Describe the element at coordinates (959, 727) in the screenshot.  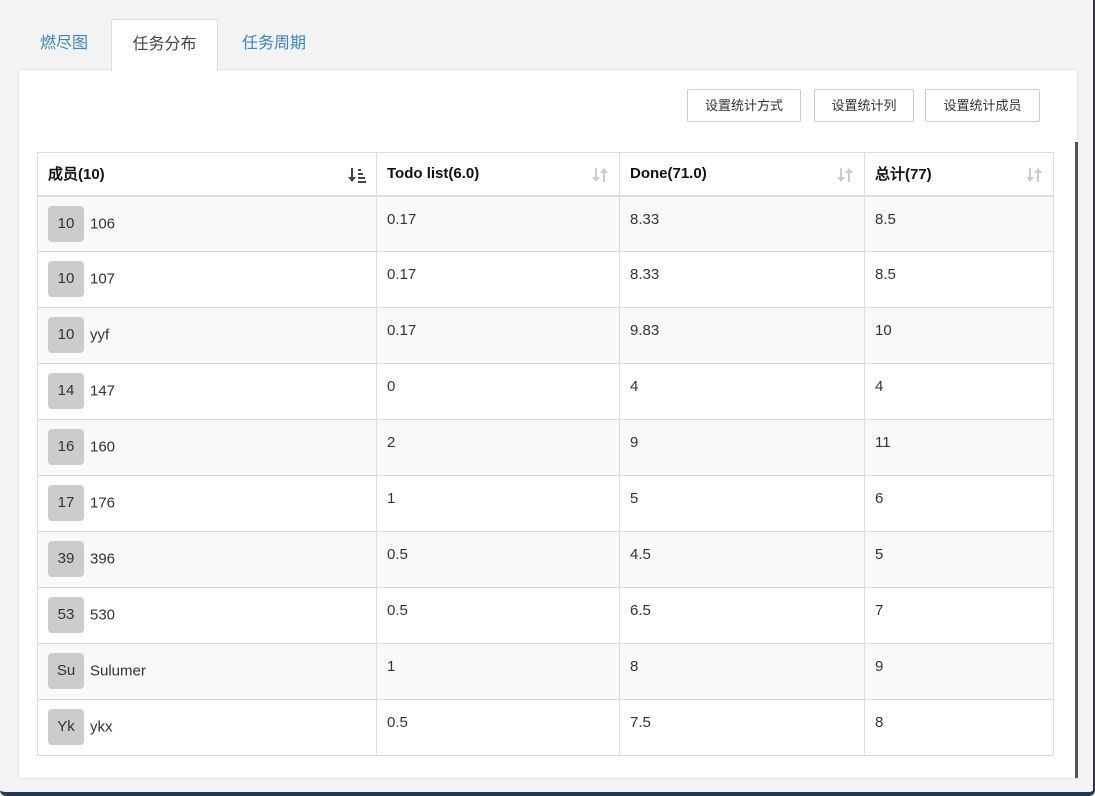
I see `total-cell: 8` at that location.